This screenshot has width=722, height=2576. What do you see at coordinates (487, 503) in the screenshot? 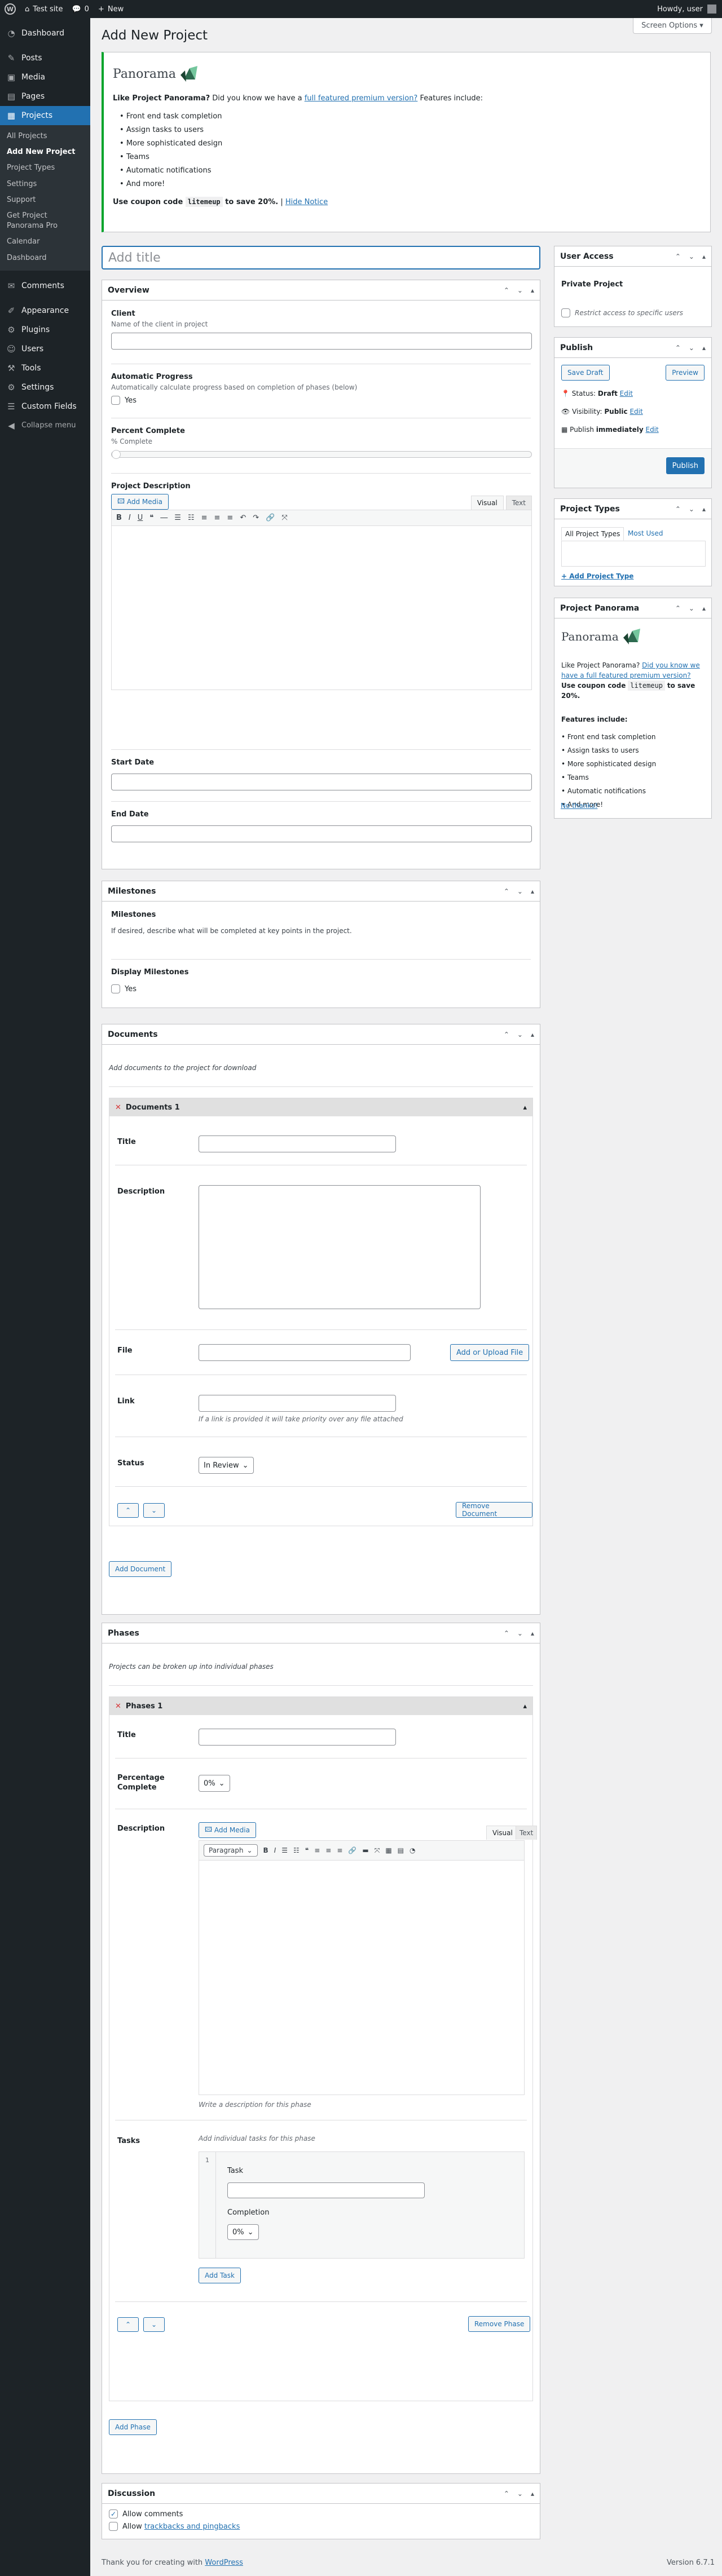
I see `tab-visual: Visual` at bounding box center [487, 503].